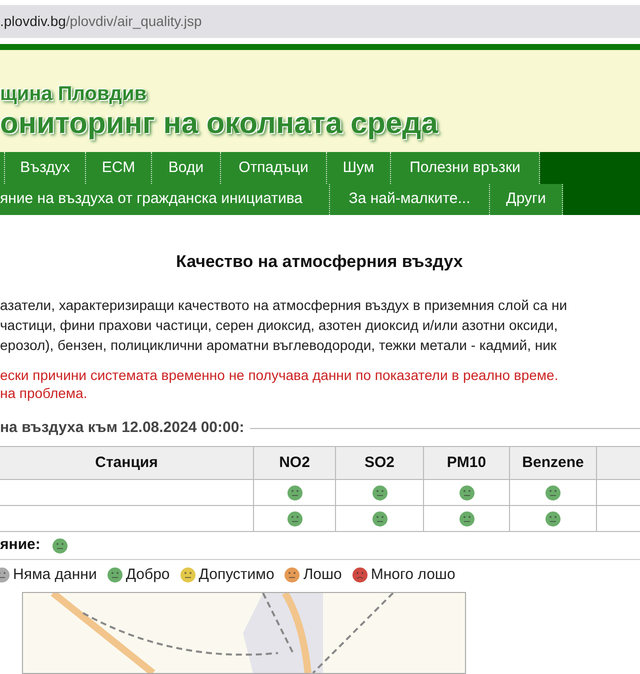  I want to click on nav-link: ЕСМ, so click(119, 168).